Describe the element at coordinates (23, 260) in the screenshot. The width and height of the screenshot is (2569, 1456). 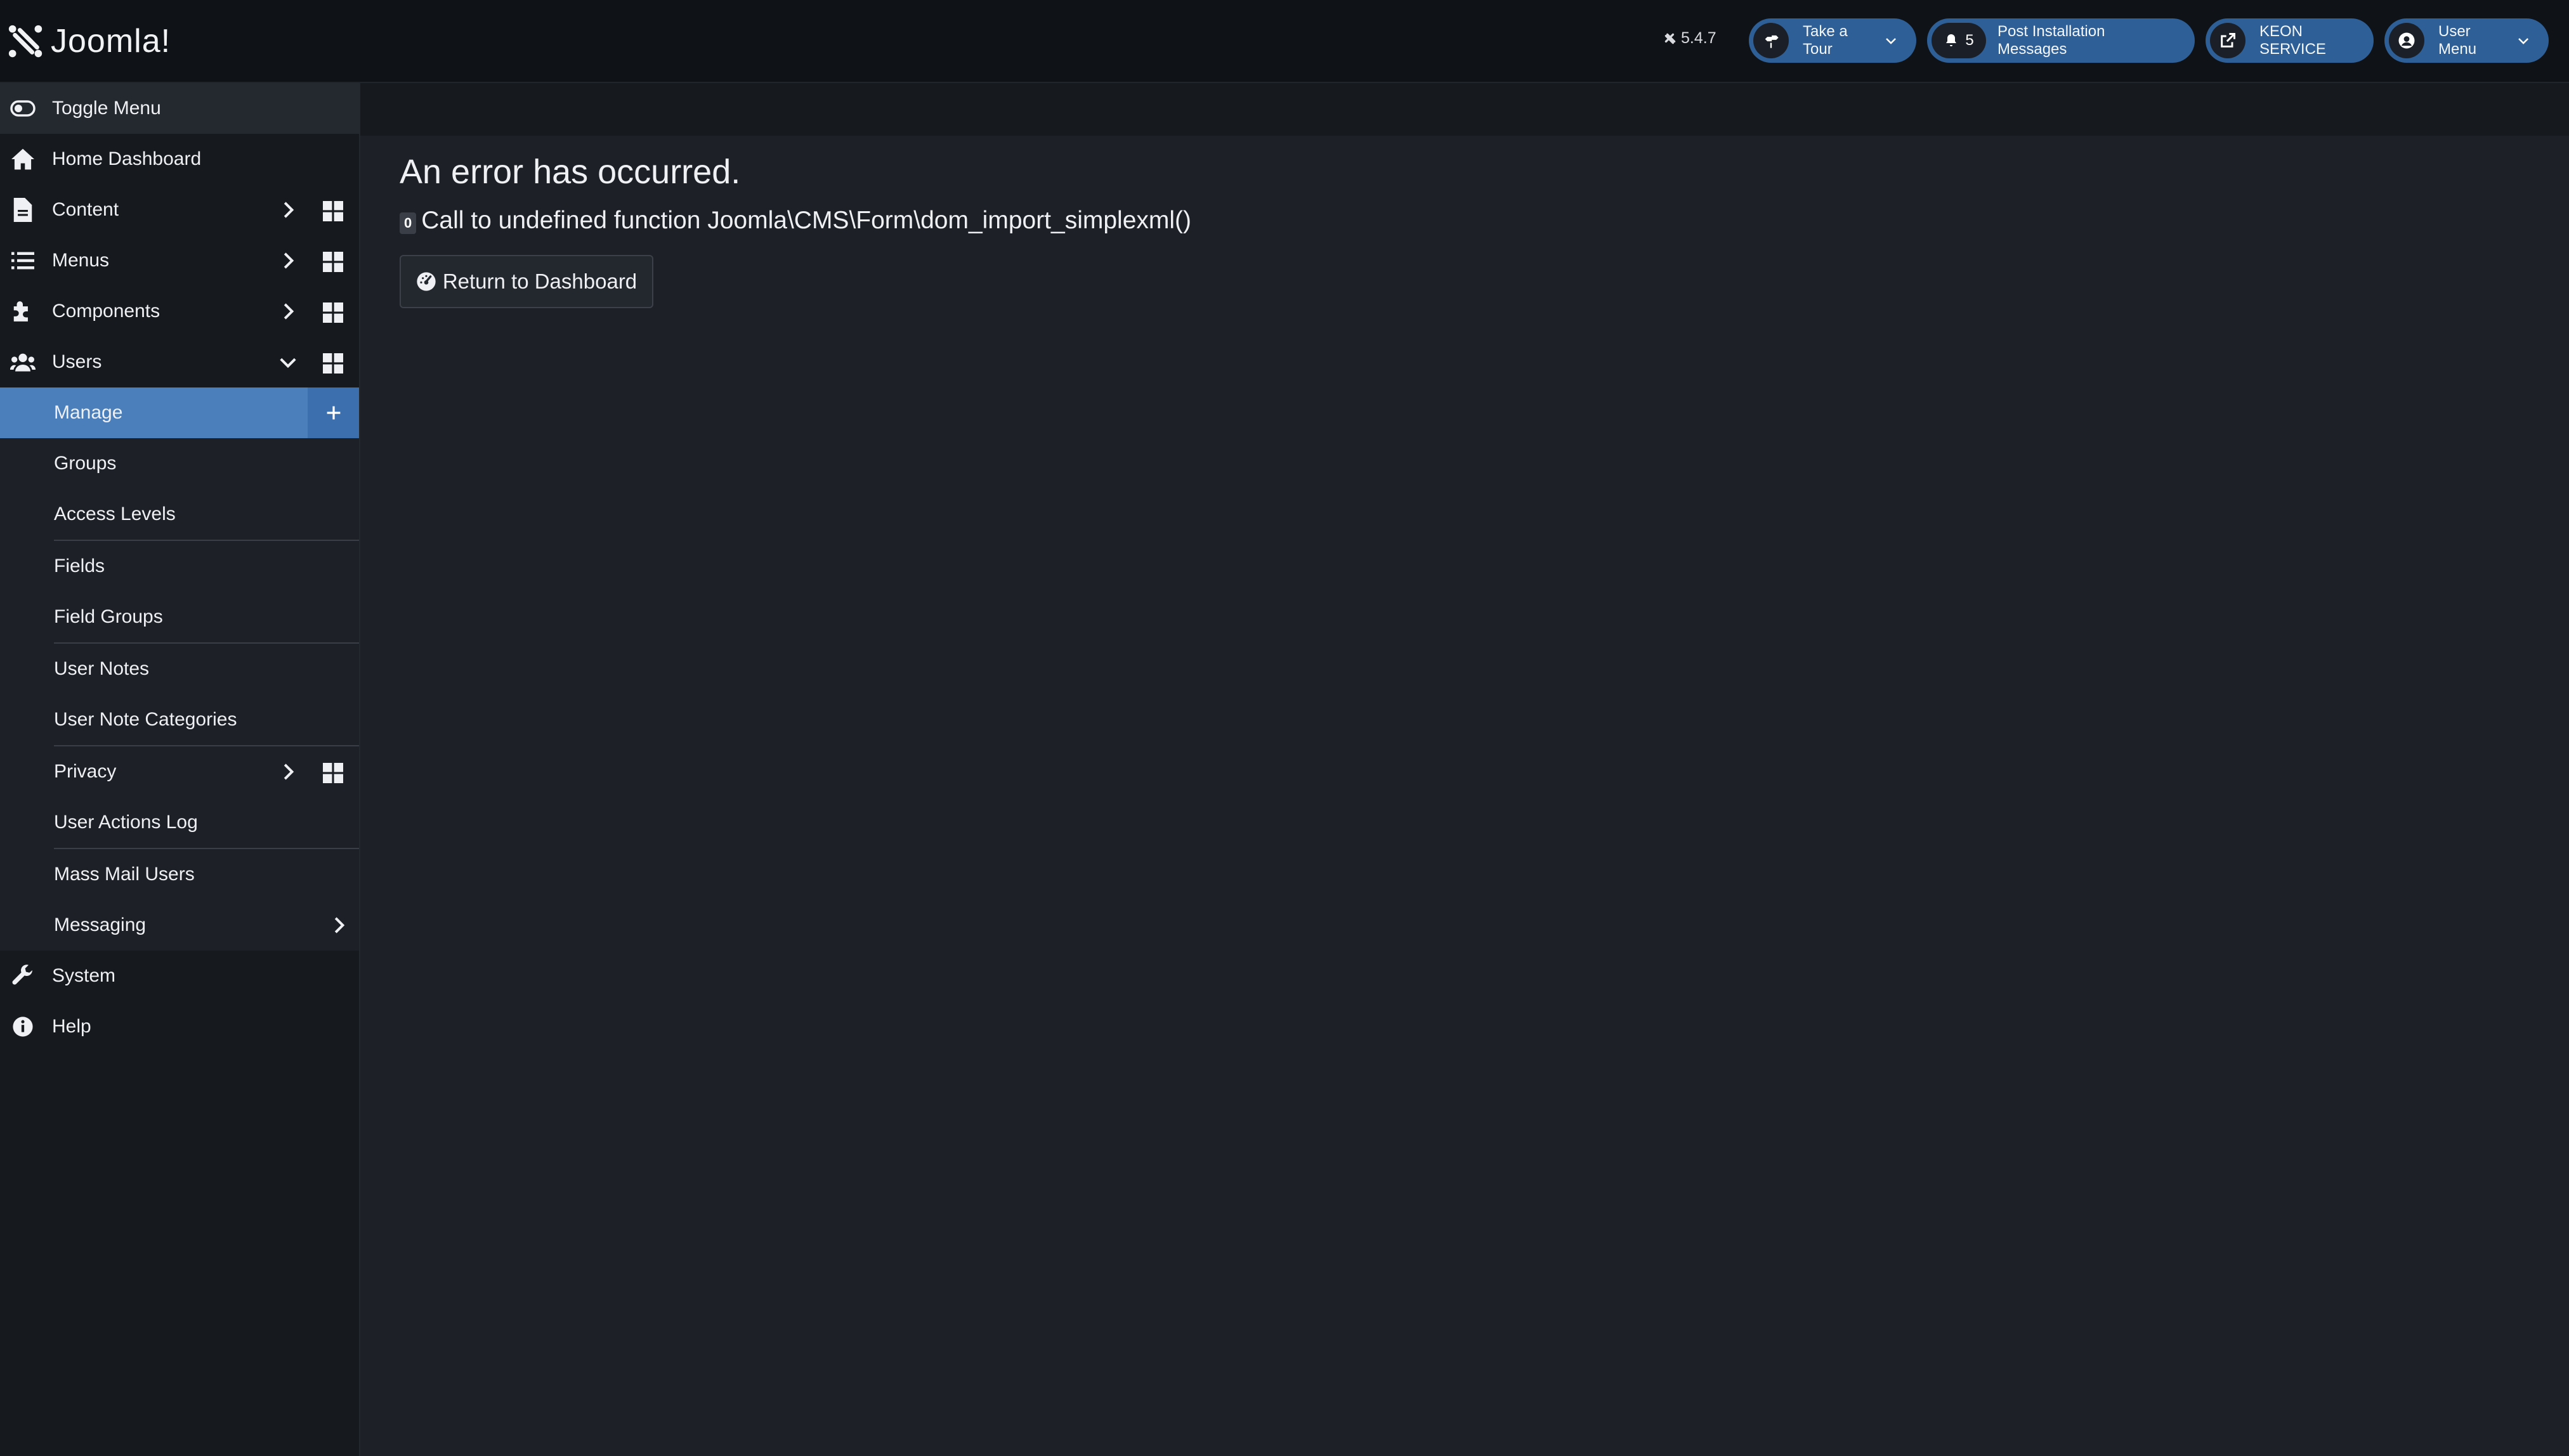
I see `list-icon` at that location.